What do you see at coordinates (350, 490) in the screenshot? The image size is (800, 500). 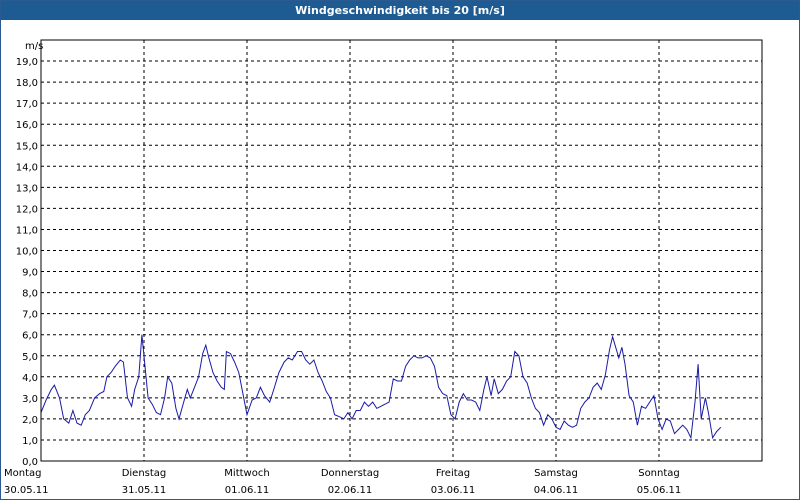 I see `x-tick-date-label: 02.06.11` at bounding box center [350, 490].